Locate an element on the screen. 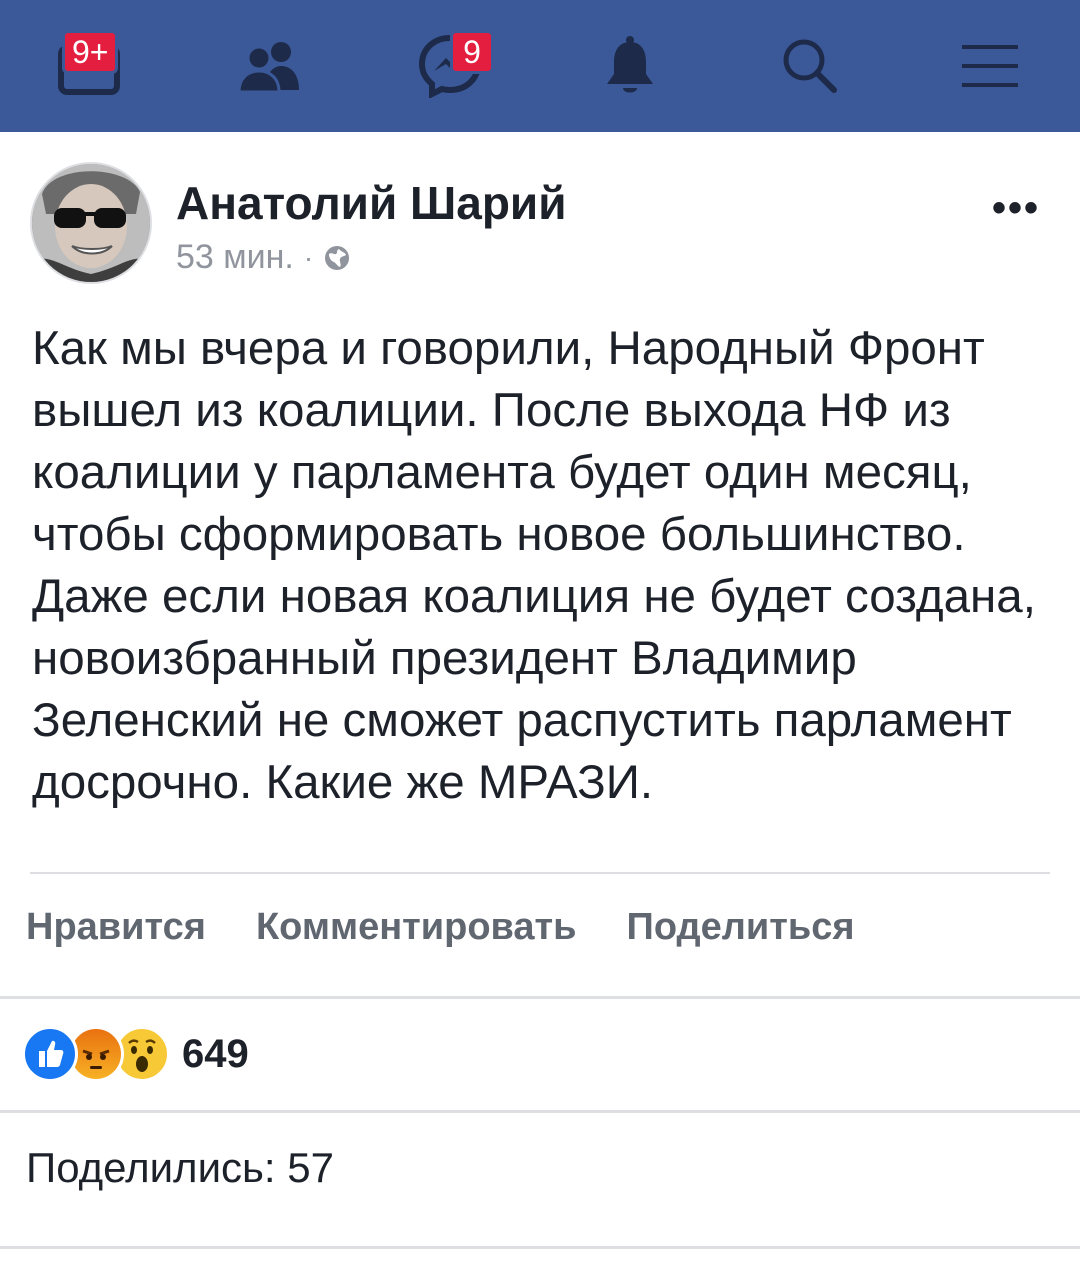 The height and width of the screenshot is (1275, 1080). post-meta: 53 мин. · is located at coordinates (263, 257).